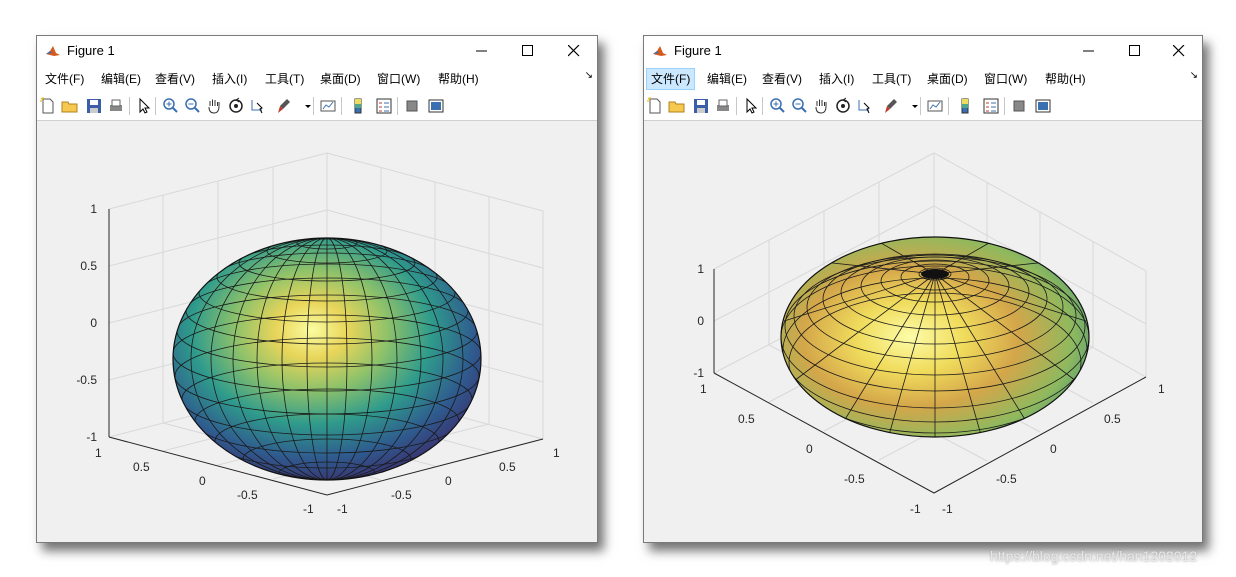  What do you see at coordinates (1161, 389) in the screenshot?
I see `y-tick-label: 1` at bounding box center [1161, 389].